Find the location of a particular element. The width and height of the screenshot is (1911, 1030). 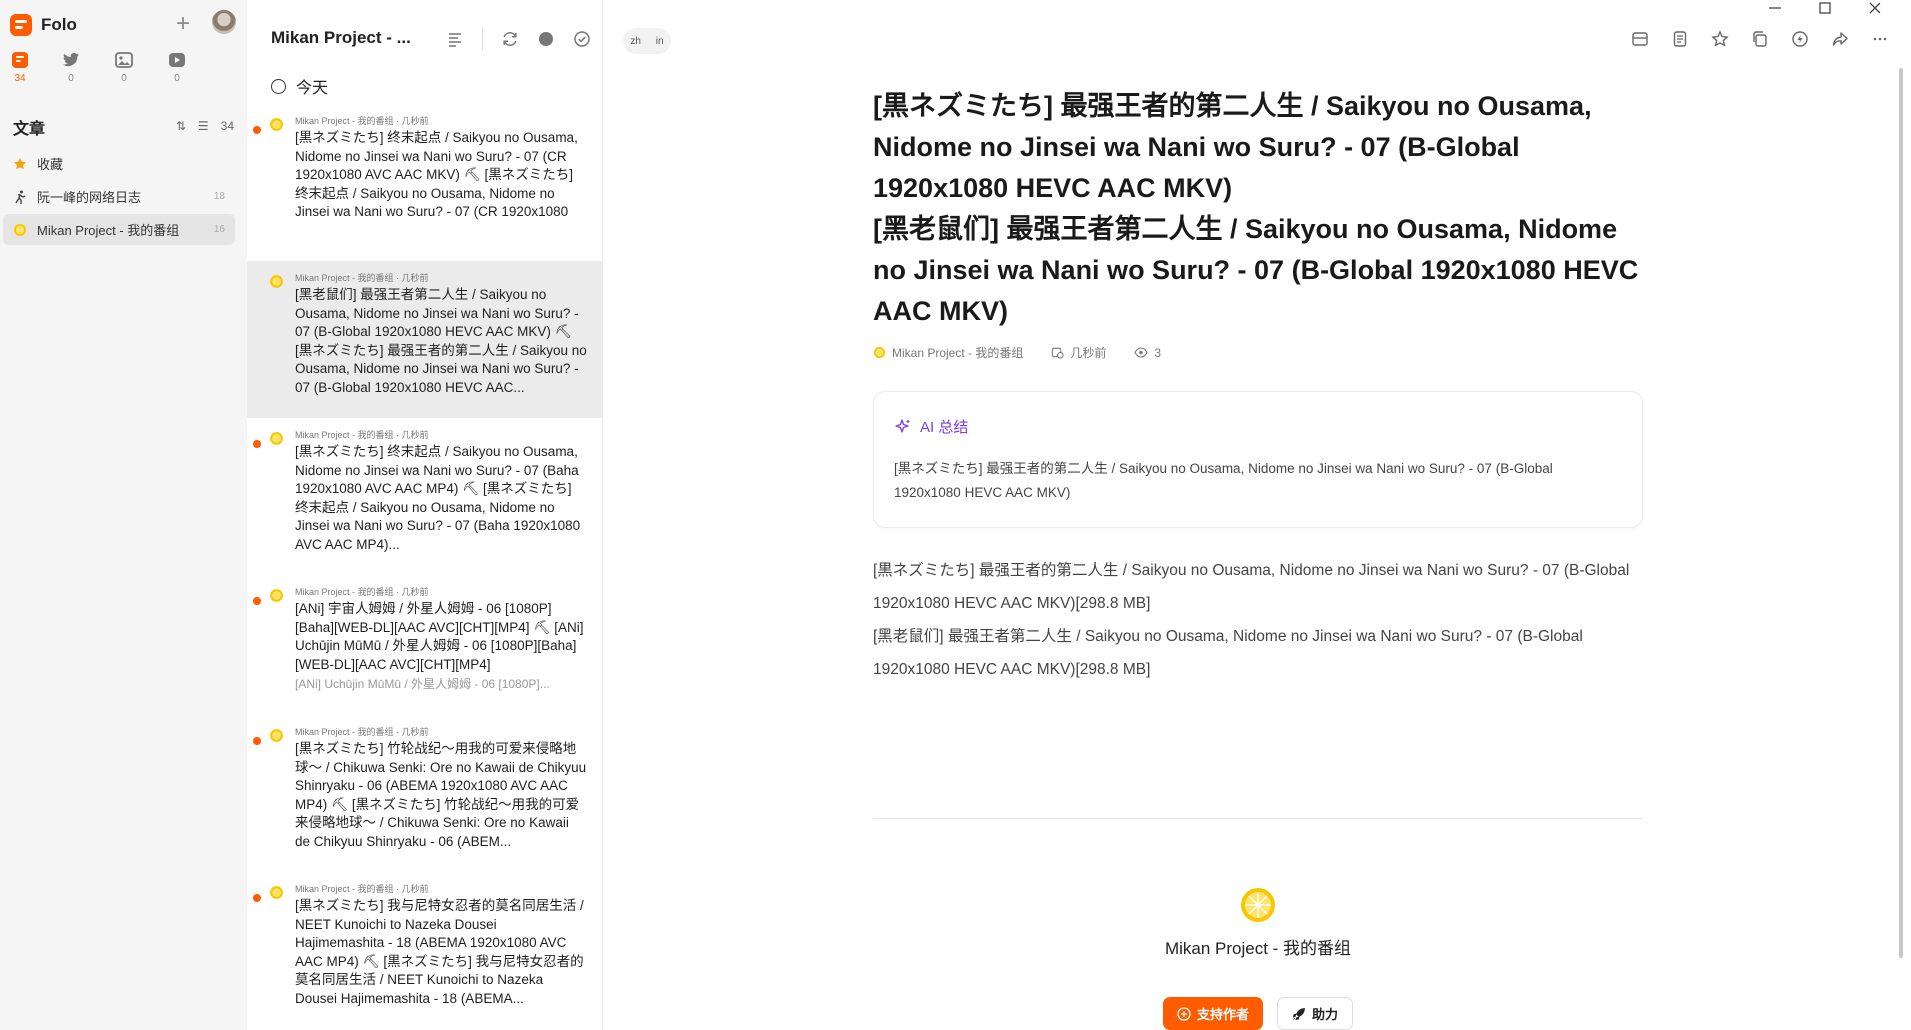

feed-label: 阮一峰的网络日志 is located at coordinates (89, 197).